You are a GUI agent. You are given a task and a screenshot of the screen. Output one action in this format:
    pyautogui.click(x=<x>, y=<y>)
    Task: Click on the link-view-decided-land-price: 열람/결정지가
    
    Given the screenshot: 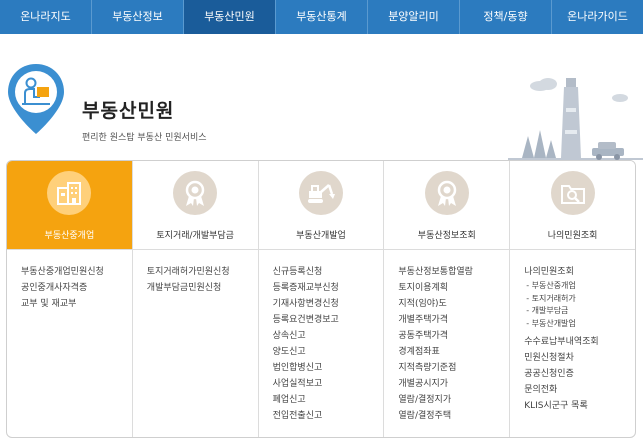 What is the action you would take?
    pyautogui.click(x=453, y=400)
    